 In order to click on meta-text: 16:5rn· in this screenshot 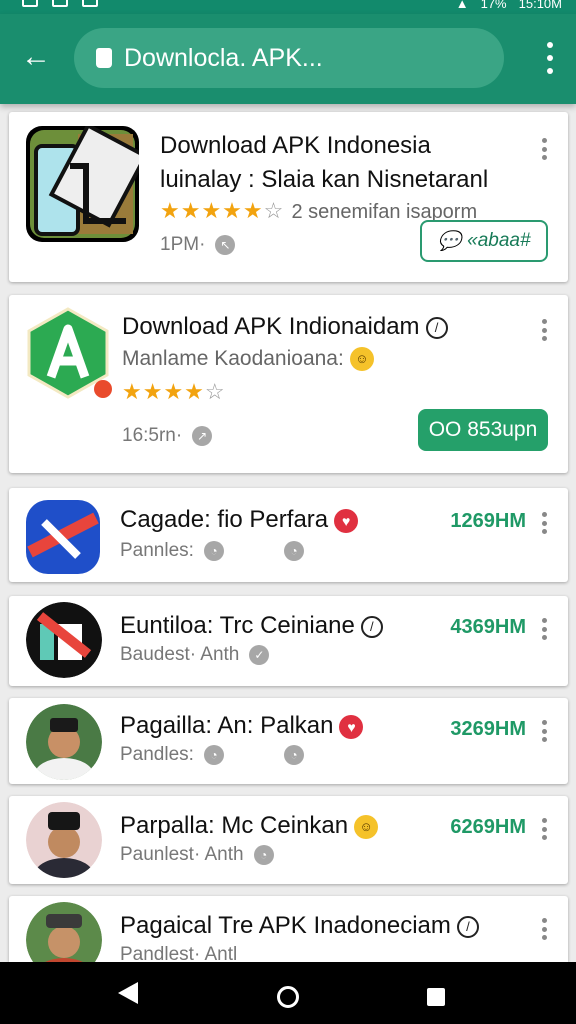, I will do `click(152, 435)`.